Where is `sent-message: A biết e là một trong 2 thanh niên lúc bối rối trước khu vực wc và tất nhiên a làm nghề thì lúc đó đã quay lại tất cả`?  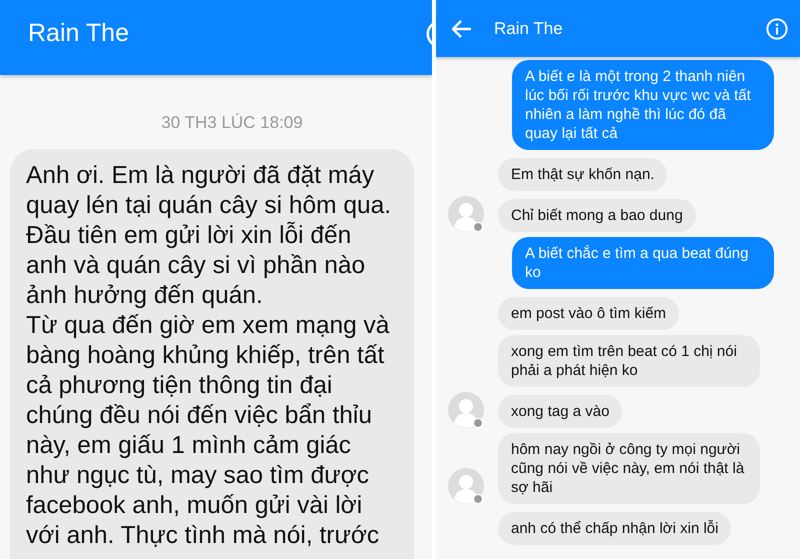
sent-message: A biết e là một trong 2 thanh niên lúc bối rối trước khu vực wc và tất nhiên a làm nghề thì lúc đó đã quay lại tất cả is located at coordinates (643, 105).